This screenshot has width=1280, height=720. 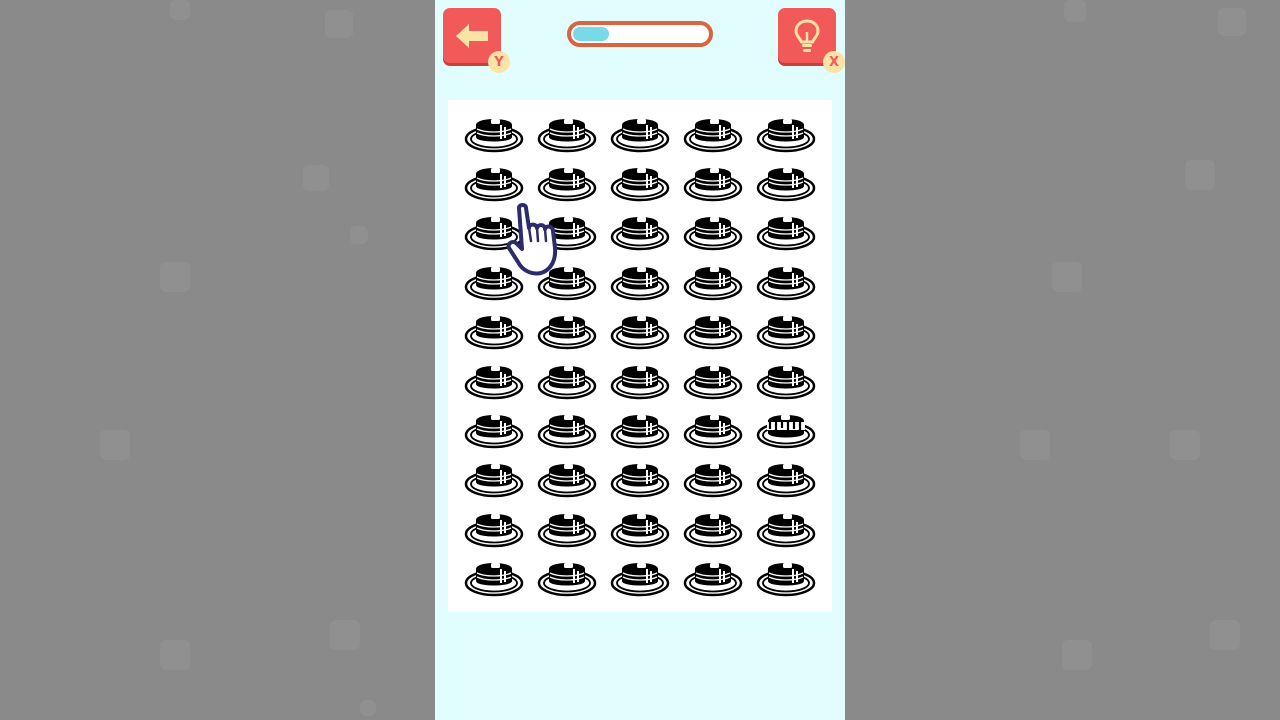 I want to click on odd-pancake-cell, so click(x=785, y=428).